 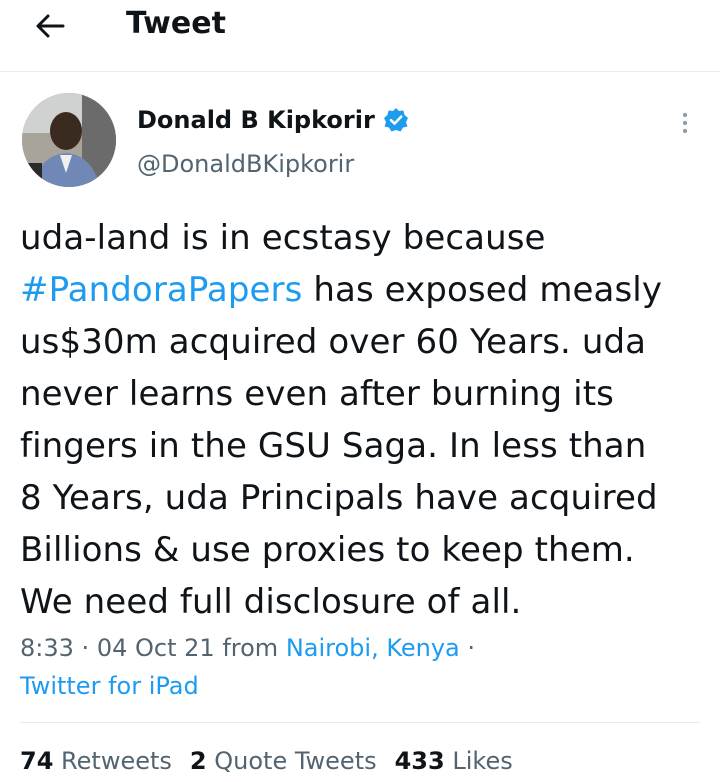 I want to click on author-handle: @DonaldBKipkorir, so click(x=245, y=164).